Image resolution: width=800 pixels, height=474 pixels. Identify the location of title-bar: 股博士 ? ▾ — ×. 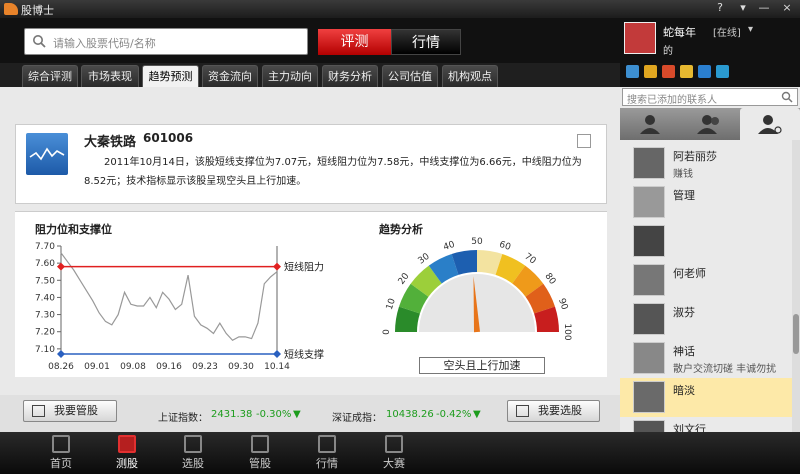
(400, 9).